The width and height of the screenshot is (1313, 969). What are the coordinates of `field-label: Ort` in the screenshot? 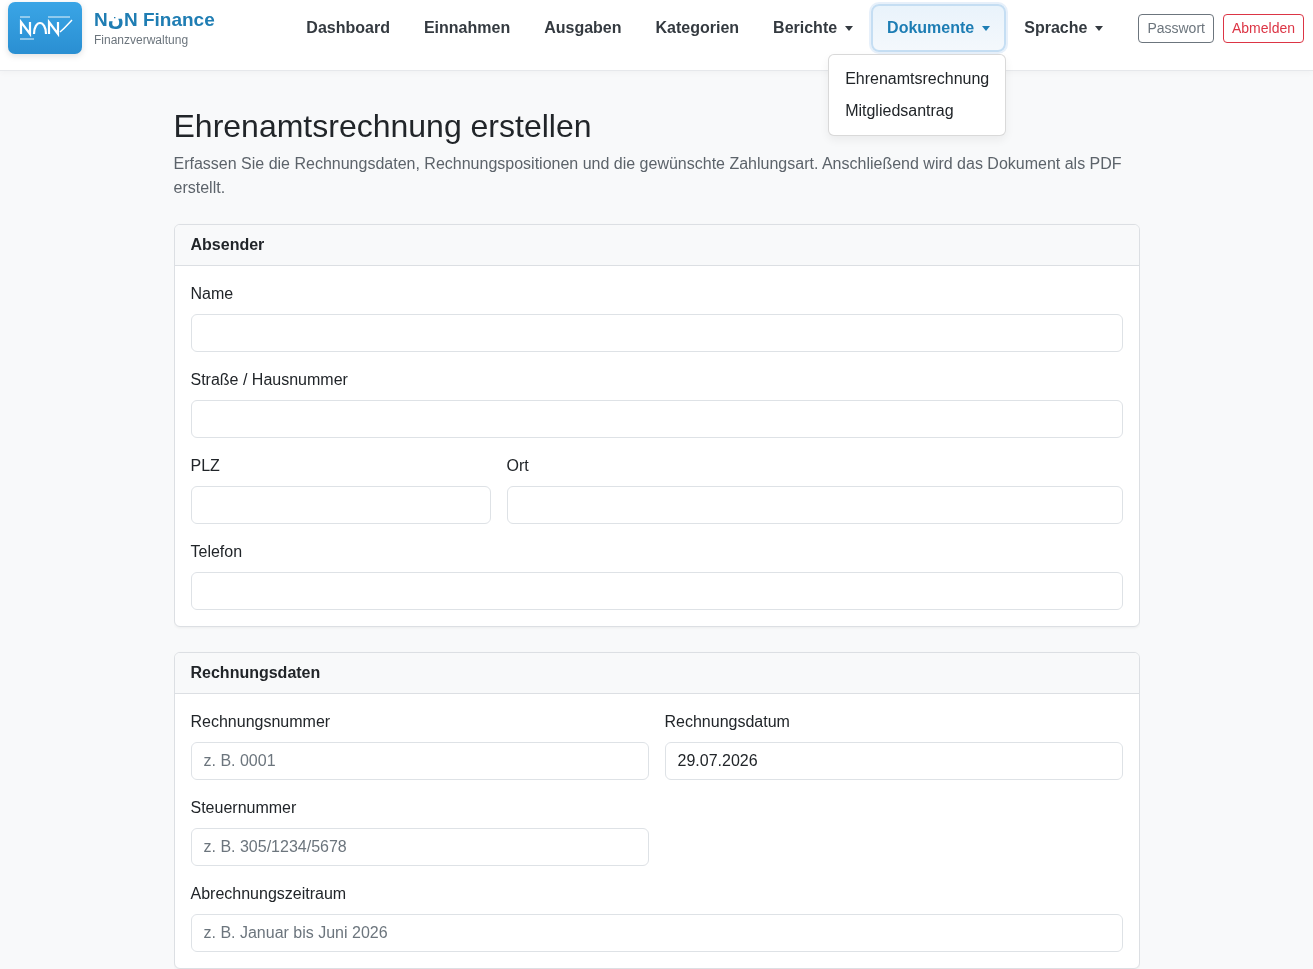 It's located at (517, 466).